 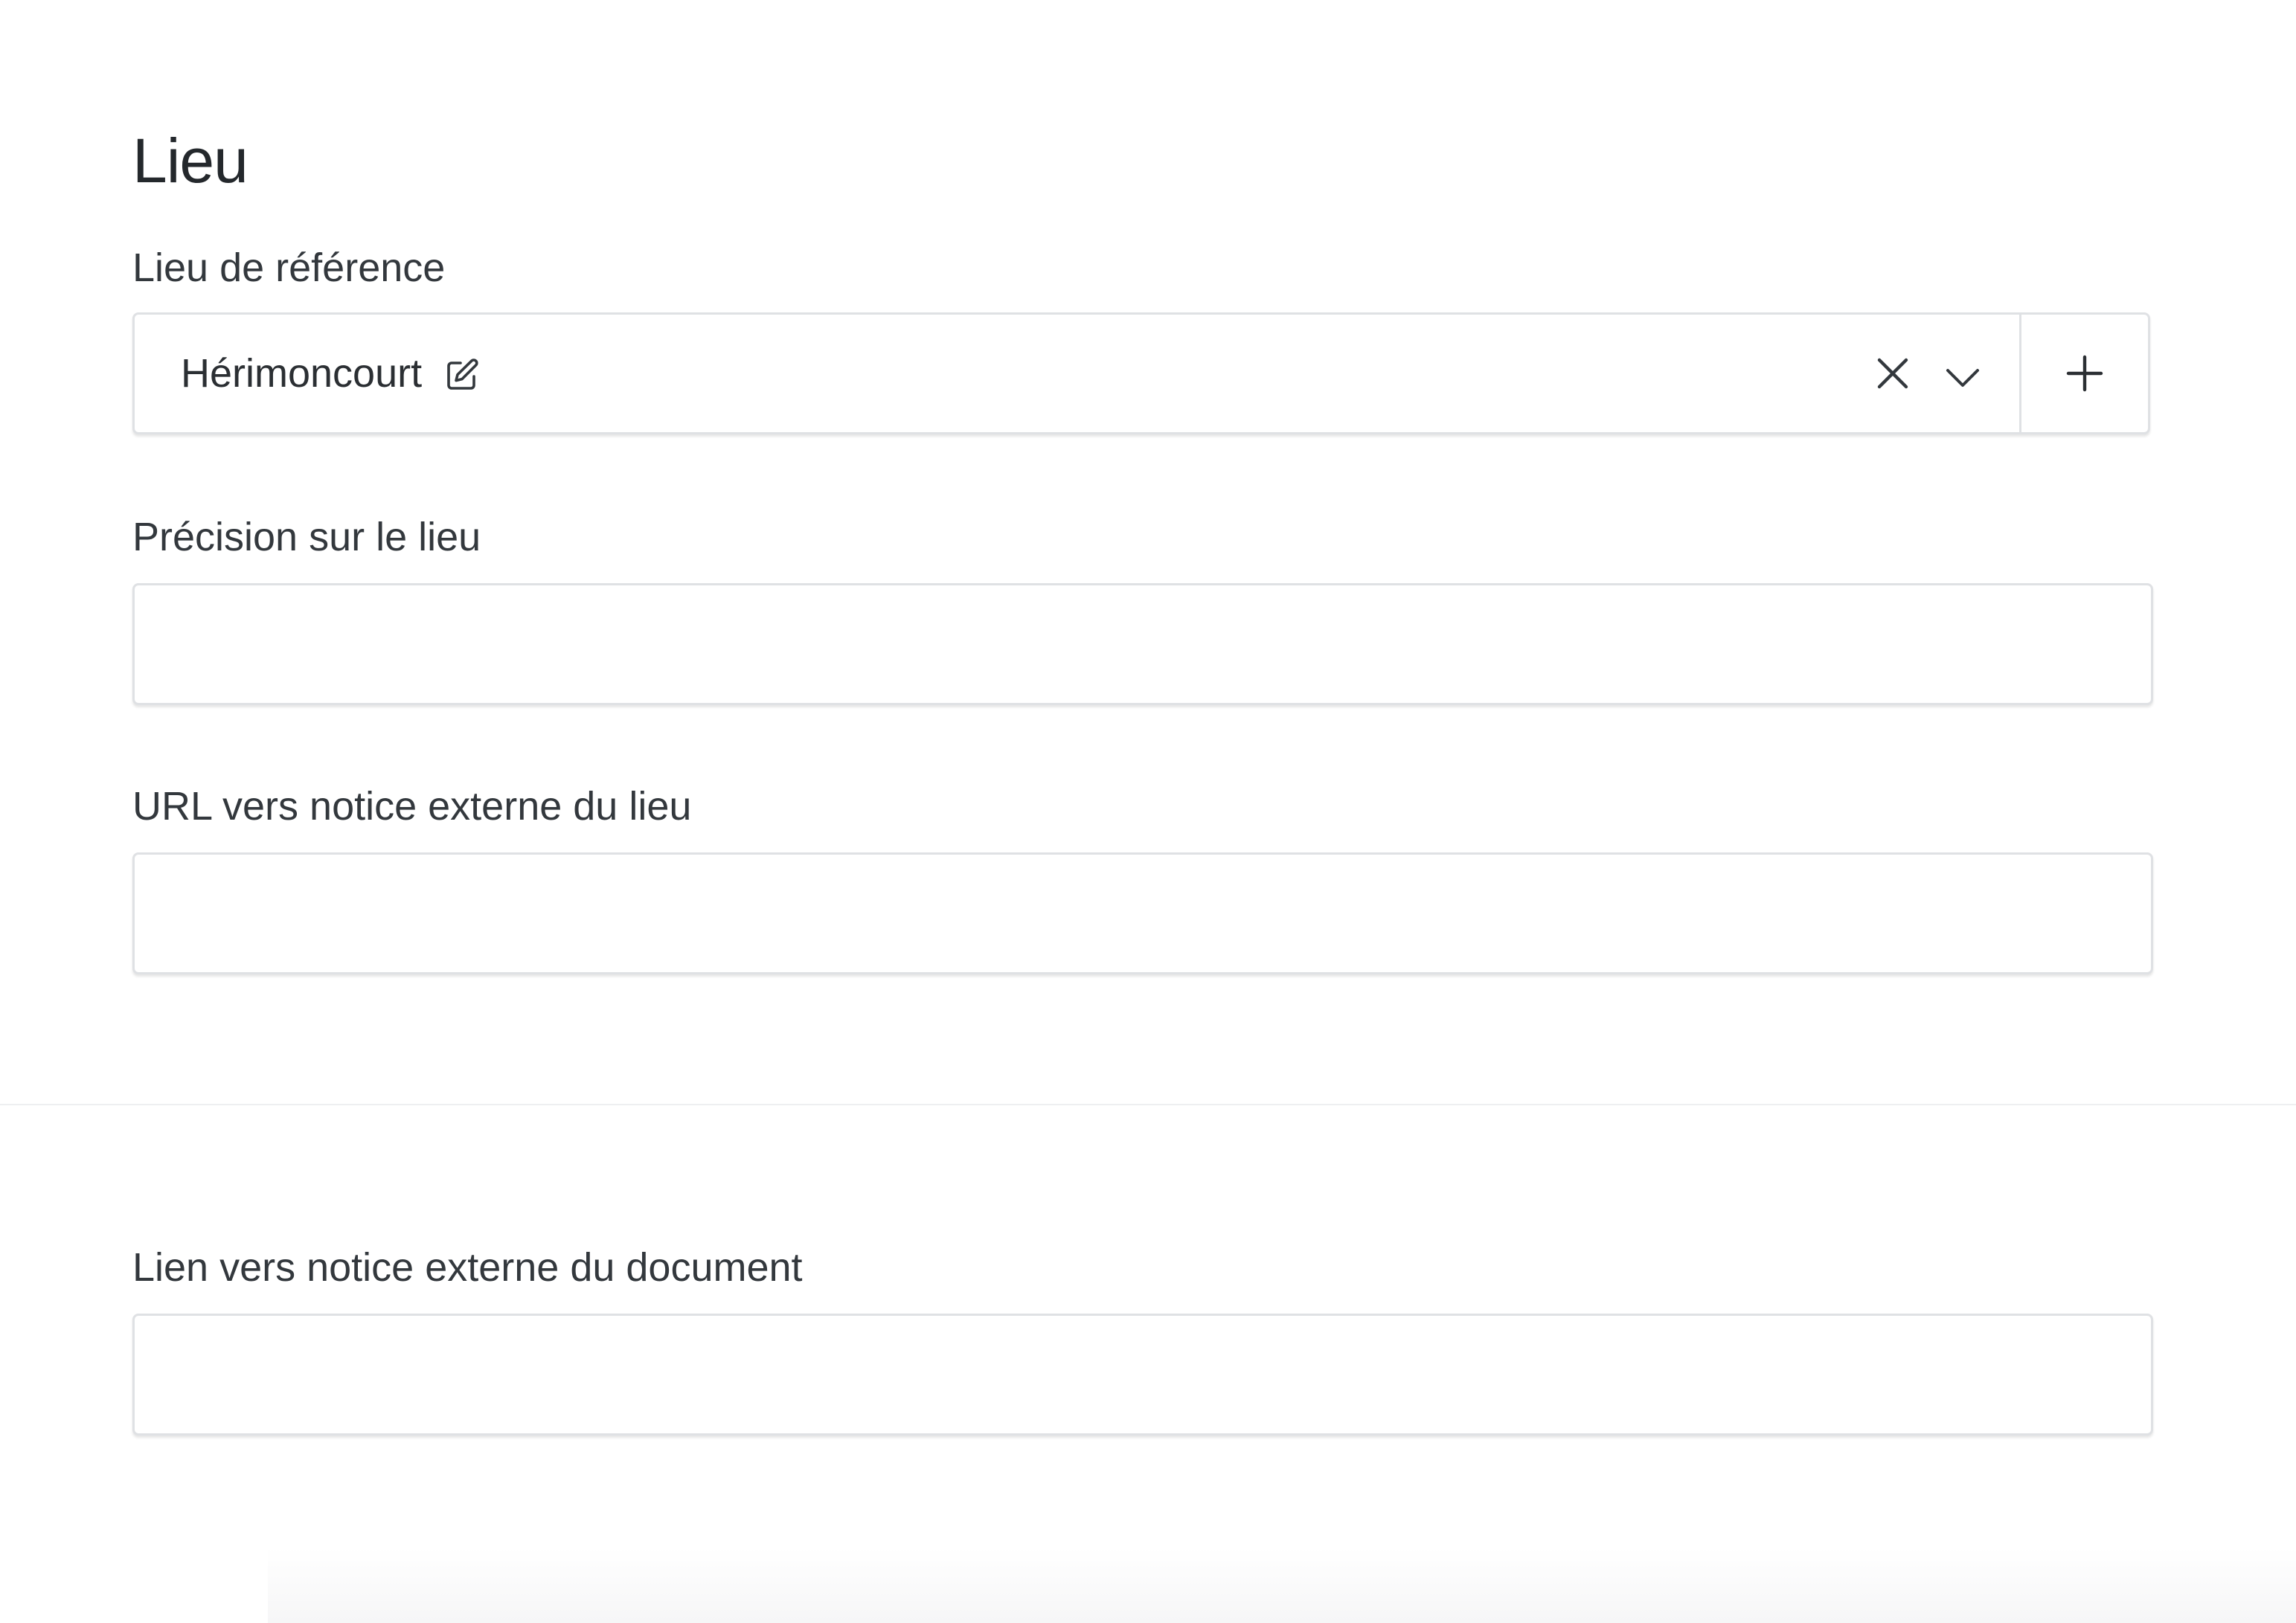 I want to click on reference-place-select-group: Hérimoncourt, so click(x=1141, y=373).